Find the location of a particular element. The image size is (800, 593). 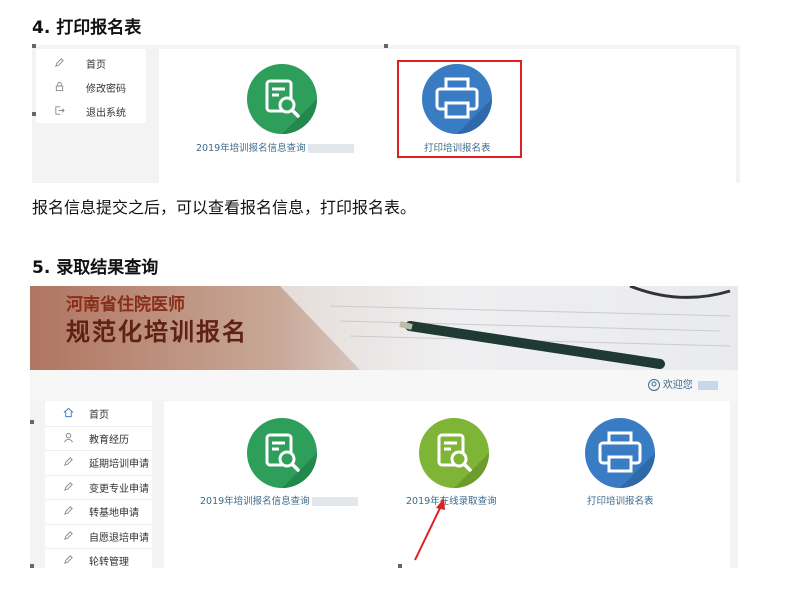

sidebar-item-label: 自愿退培申请 is located at coordinates (119, 538).